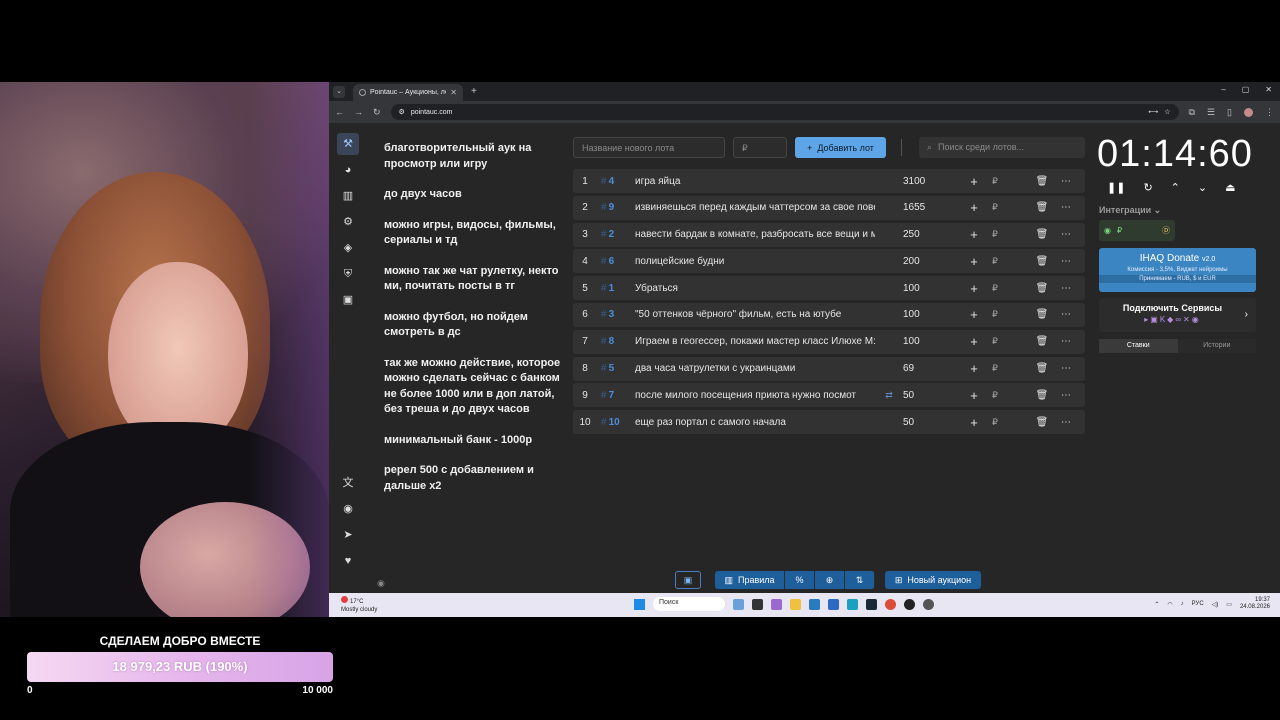  Describe the element at coordinates (348, 509) in the screenshot. I see `github-icon: ◉` at that location.